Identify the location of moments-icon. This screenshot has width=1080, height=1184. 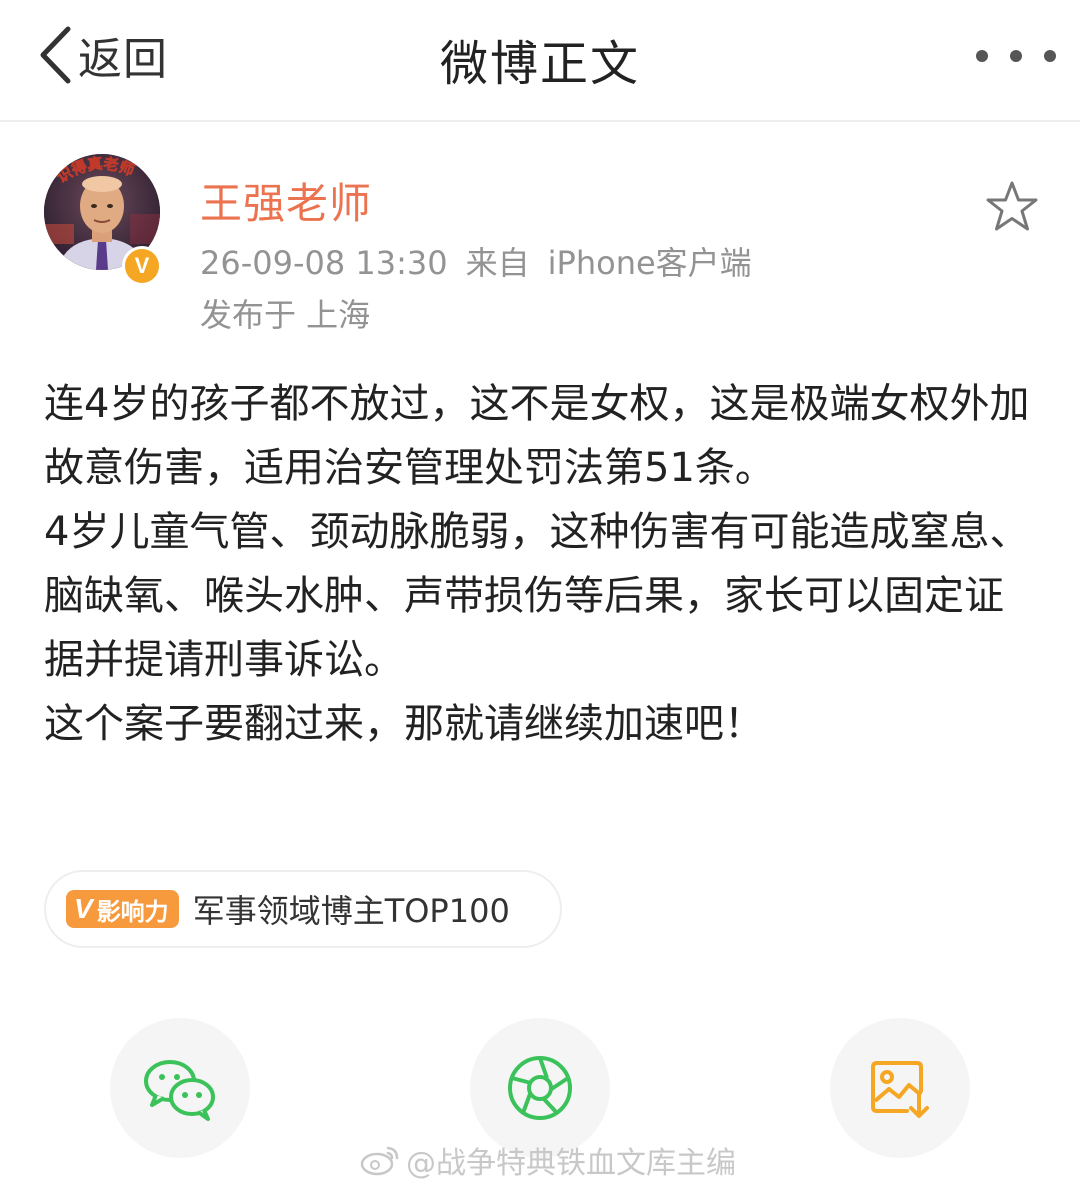
(540, 1088).